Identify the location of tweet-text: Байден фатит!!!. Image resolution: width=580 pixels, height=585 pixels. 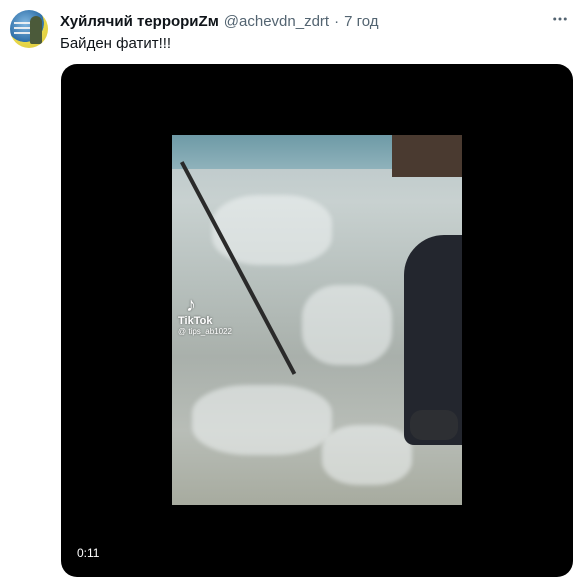
(116, 43).